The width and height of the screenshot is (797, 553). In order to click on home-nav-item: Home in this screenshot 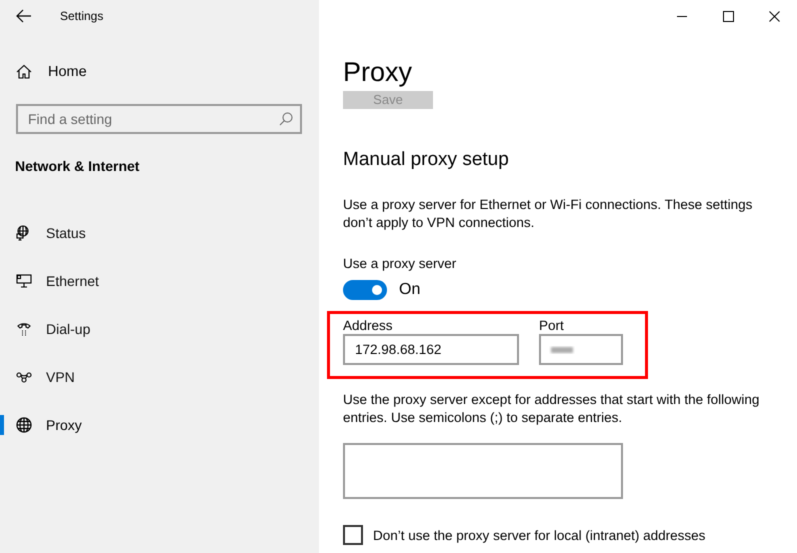, I will do `click(159, 72)`.